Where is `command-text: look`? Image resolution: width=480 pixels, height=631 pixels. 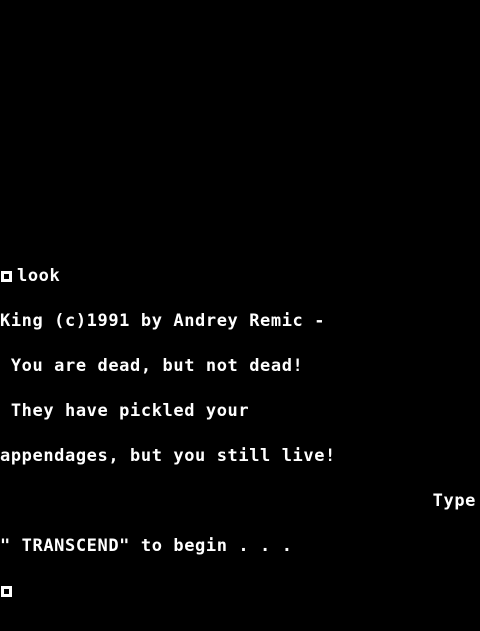 command-text: look is located at coordinates (39, 276).